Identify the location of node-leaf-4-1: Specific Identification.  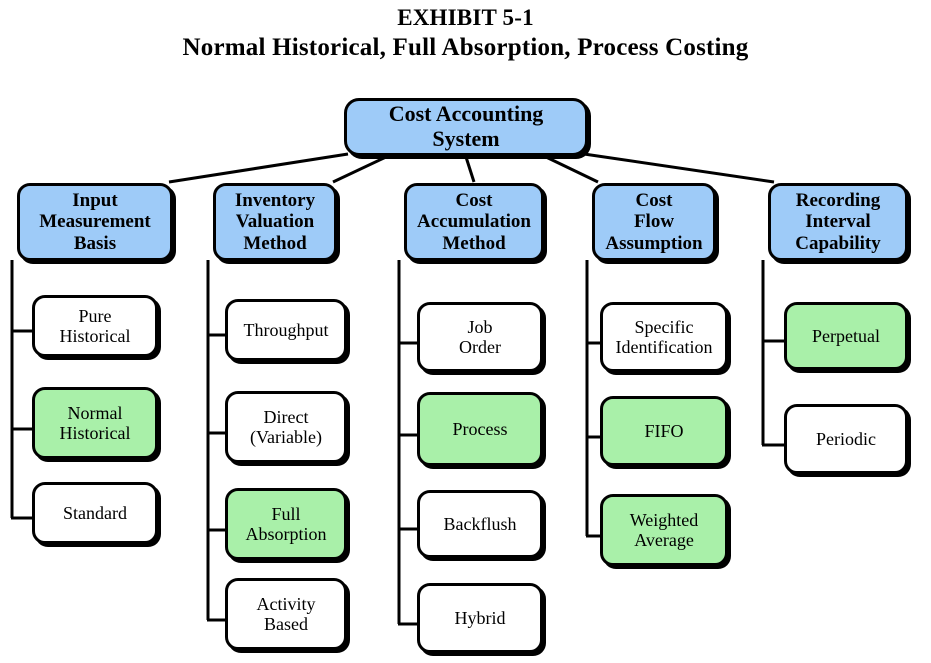
(664, 337).